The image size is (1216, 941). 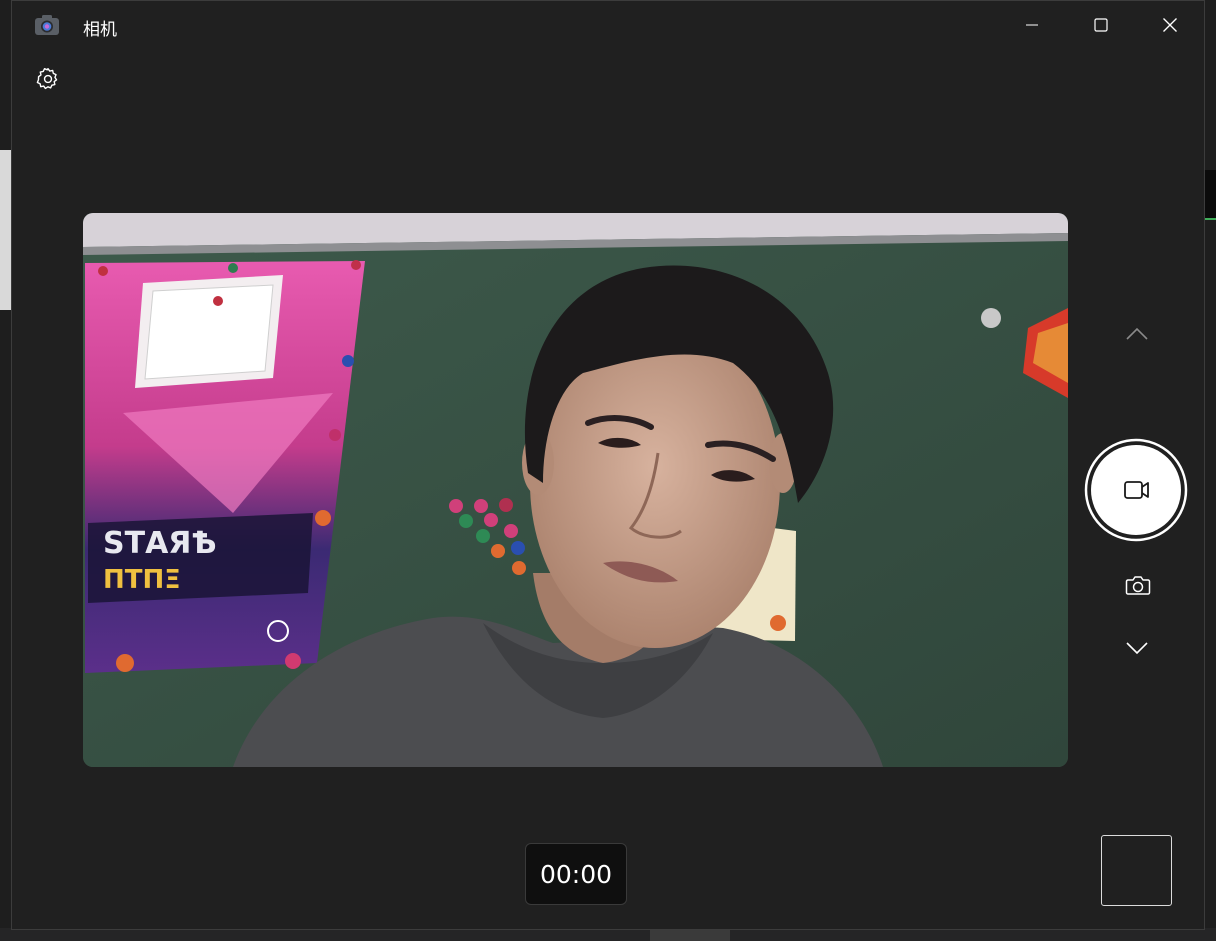 I want to click on chevron-up-icon, so click(x=1137, y=333).